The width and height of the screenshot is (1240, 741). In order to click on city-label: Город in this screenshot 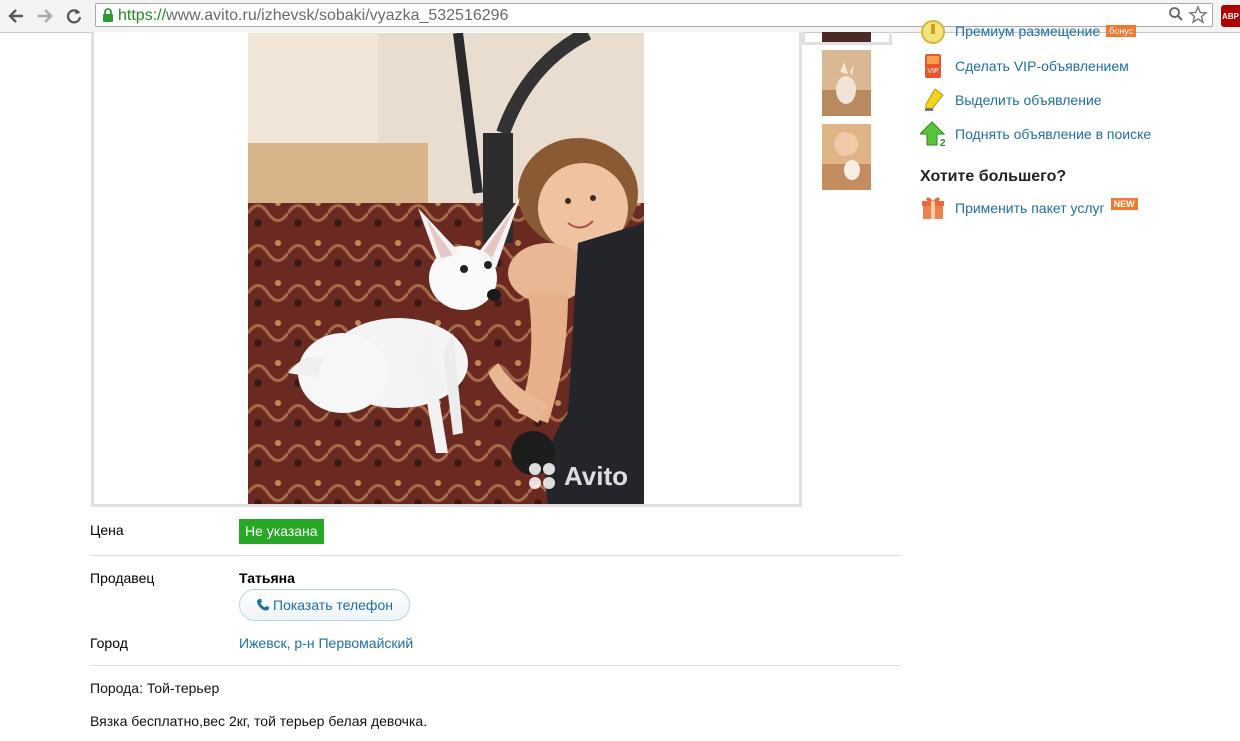, I will do `click(109, 643)`.